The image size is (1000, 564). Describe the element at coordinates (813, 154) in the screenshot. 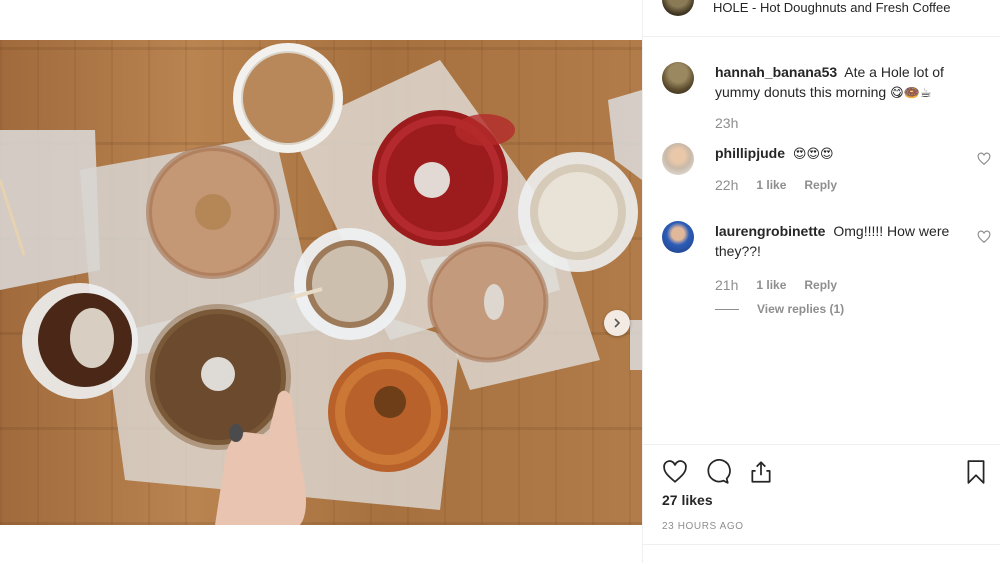

I see `comment-emoji: 😍😍😍` at that location.